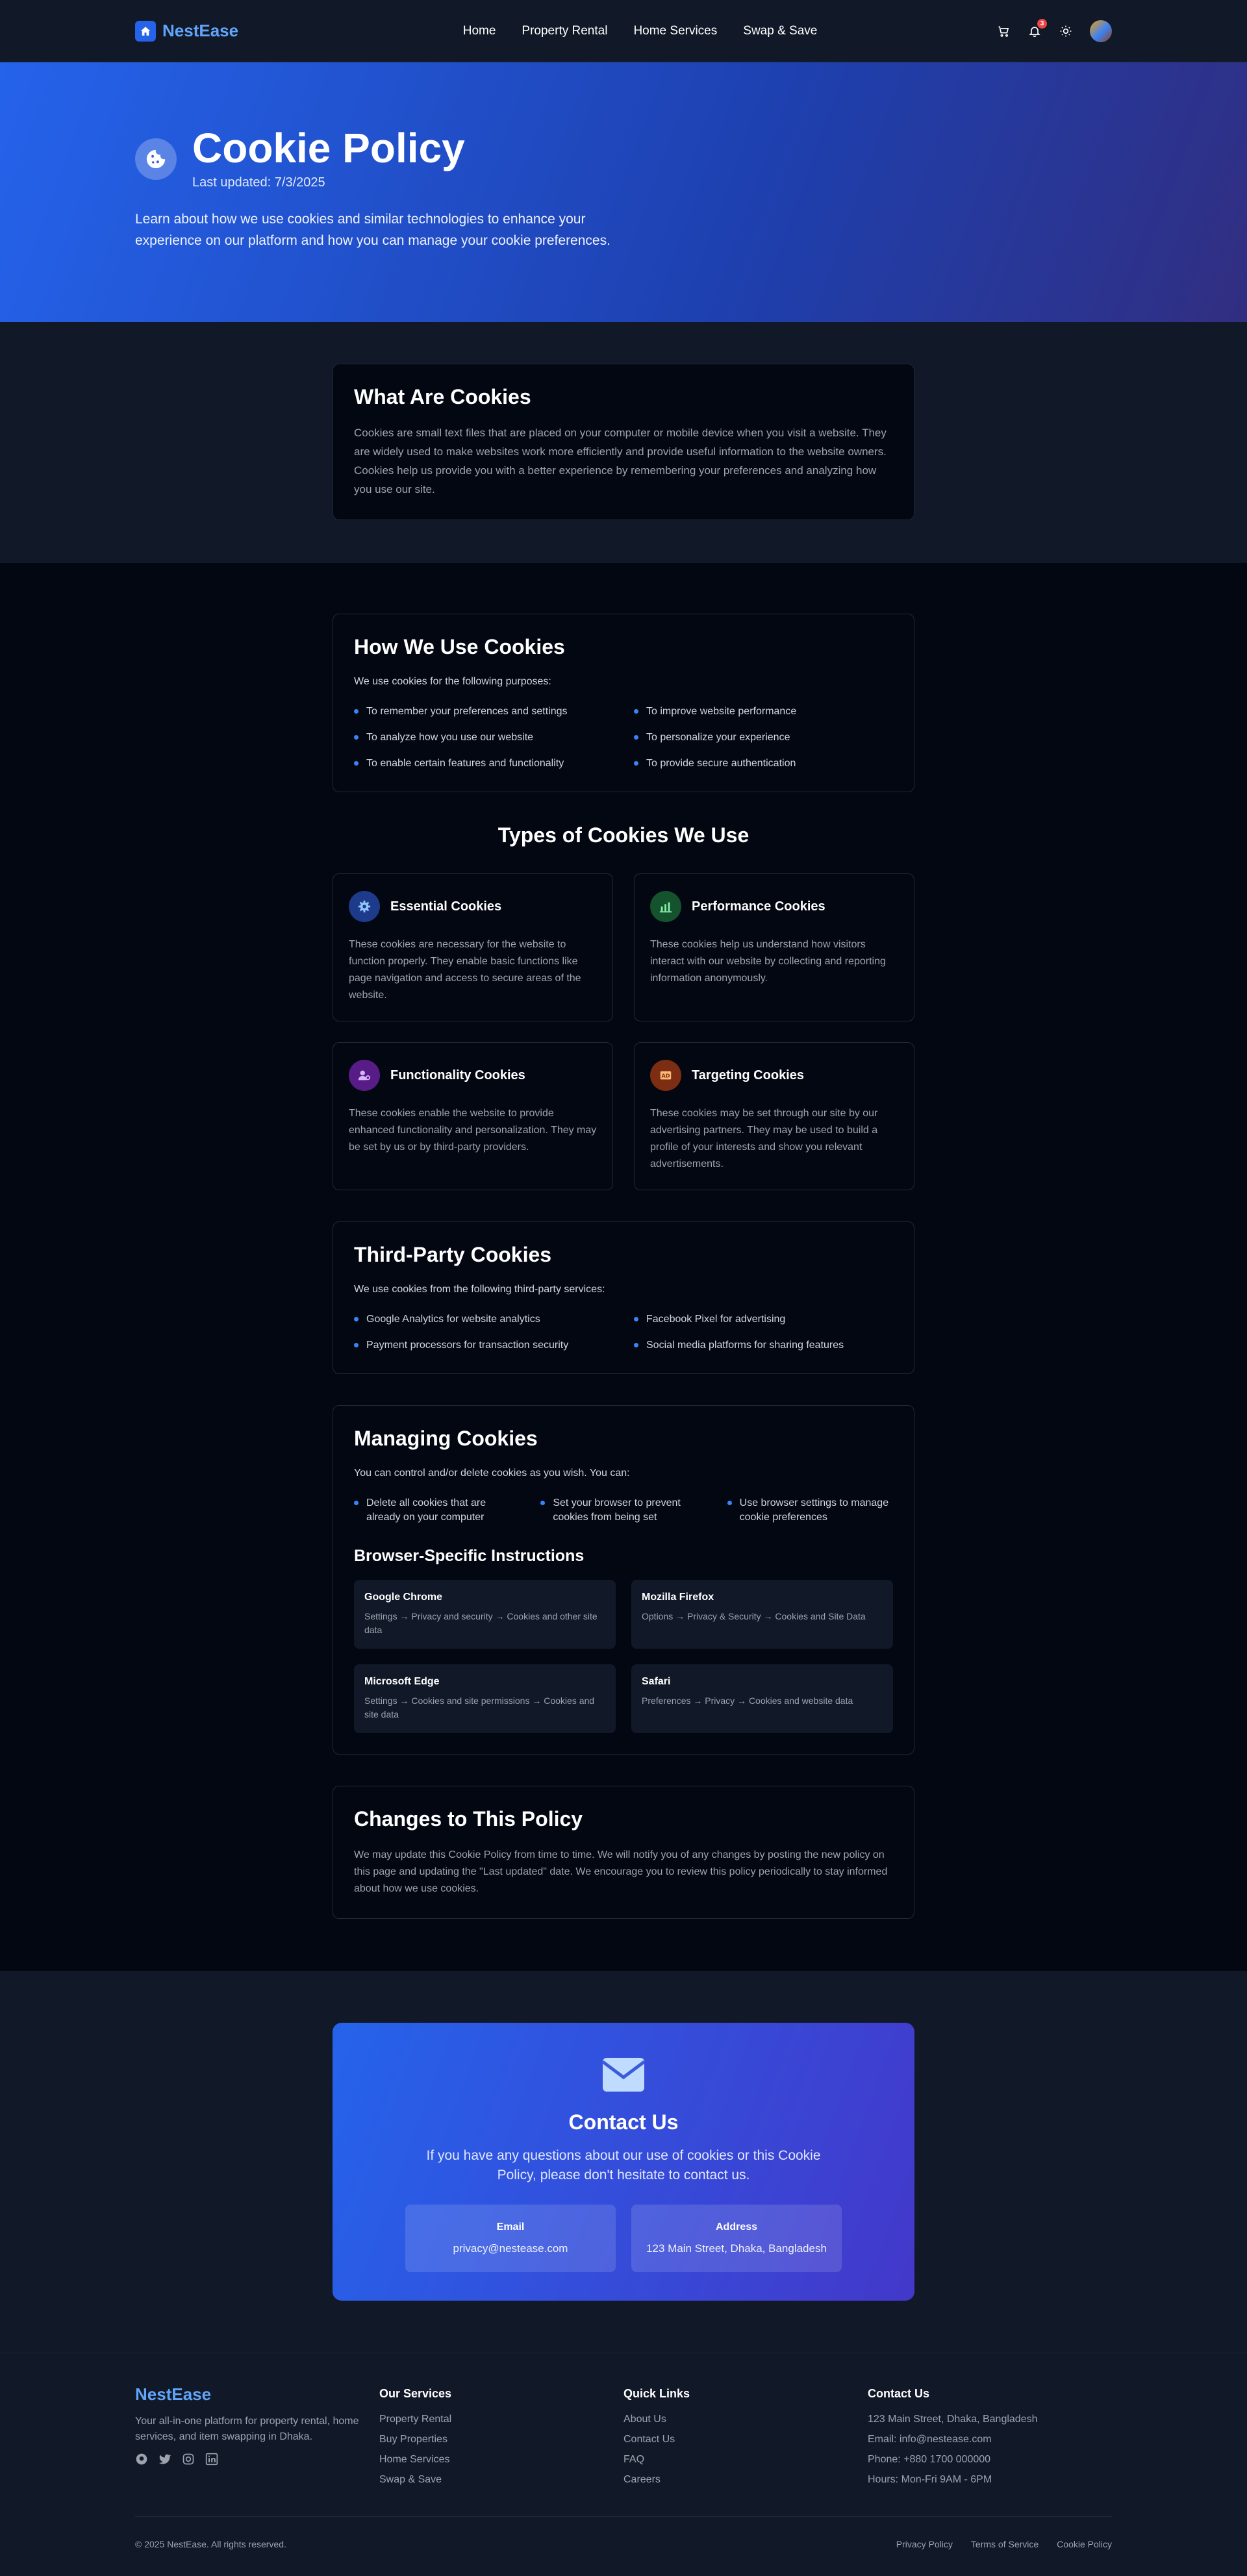 The height and width of the screenshot is (2576, 1247). I want to click on brand: NestEase, so click(187, 31).